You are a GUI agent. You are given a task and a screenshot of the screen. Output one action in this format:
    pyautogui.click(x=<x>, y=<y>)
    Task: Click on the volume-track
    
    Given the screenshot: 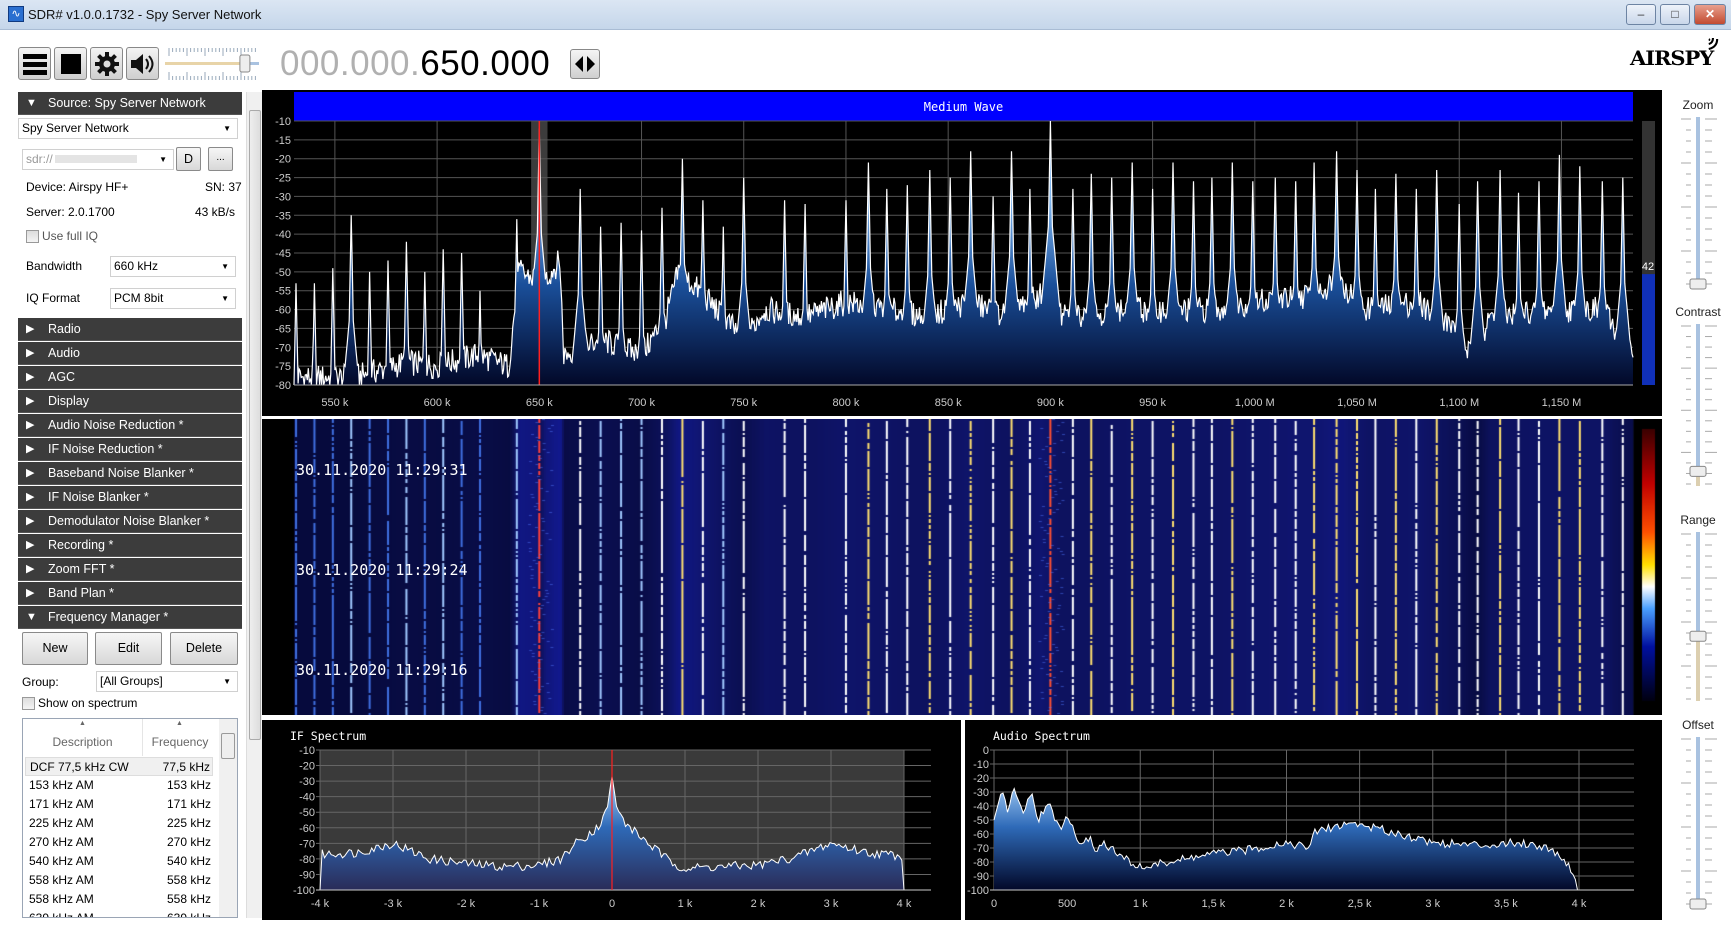 What is the action you would take?
    pyautogui.click(x=212, y=64)
    